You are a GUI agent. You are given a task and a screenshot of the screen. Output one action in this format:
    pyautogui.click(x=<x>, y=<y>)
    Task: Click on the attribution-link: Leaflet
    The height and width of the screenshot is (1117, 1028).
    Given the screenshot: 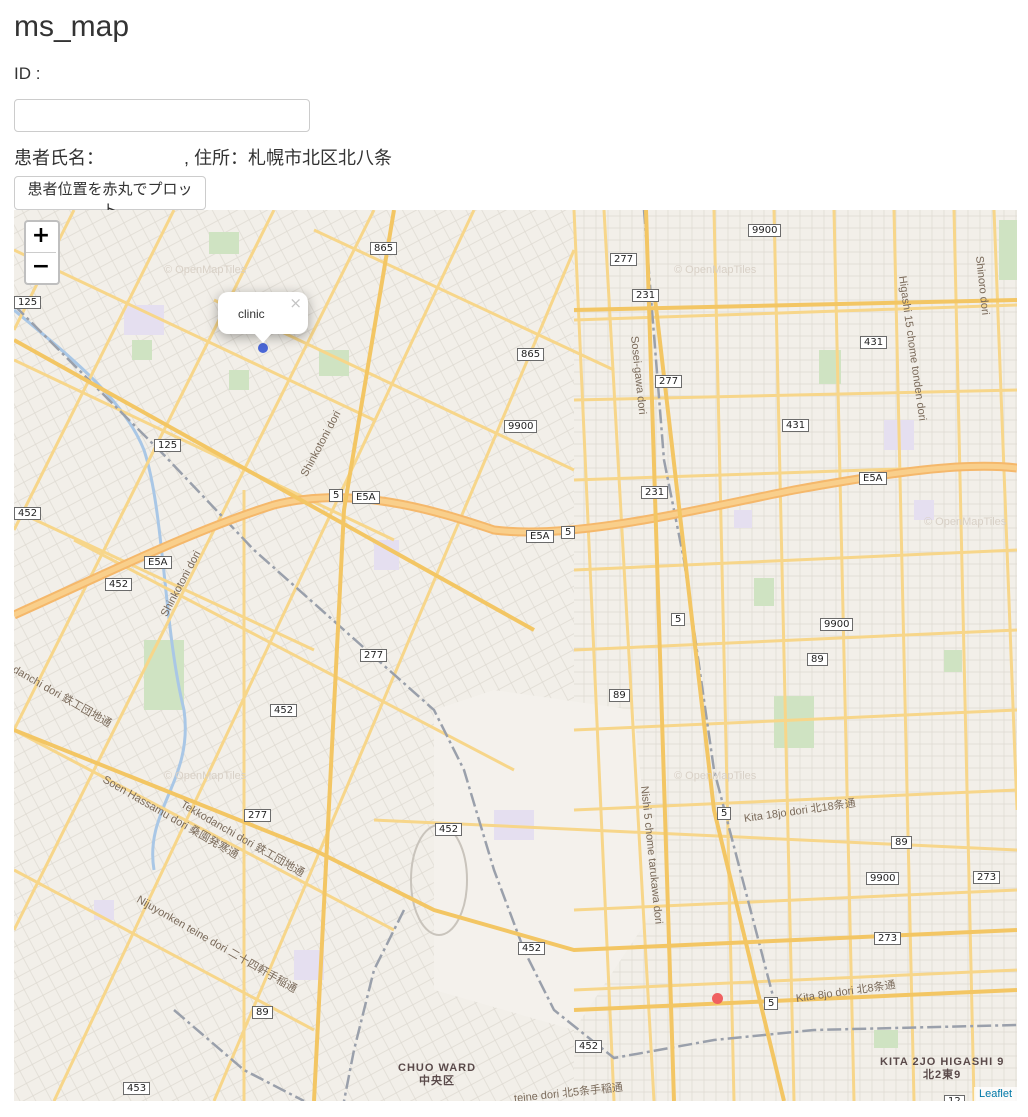 What is the action you would take?
    pyautogui.click(x=995, y=1094)
    